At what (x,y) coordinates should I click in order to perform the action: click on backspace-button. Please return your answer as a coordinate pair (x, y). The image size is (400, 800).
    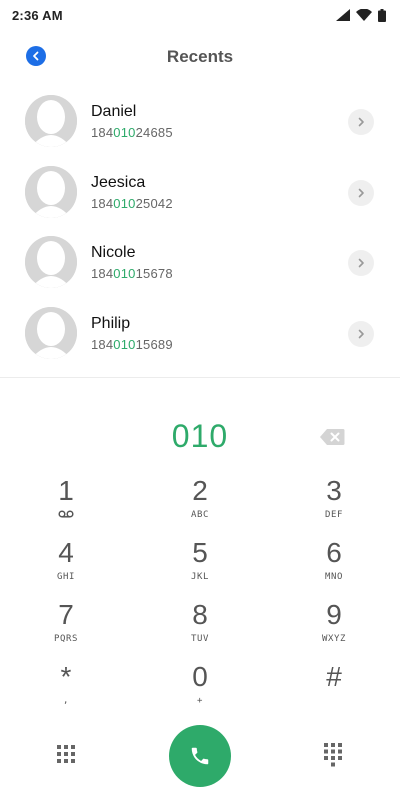
    Looking at the image, I should click on (332, 437).